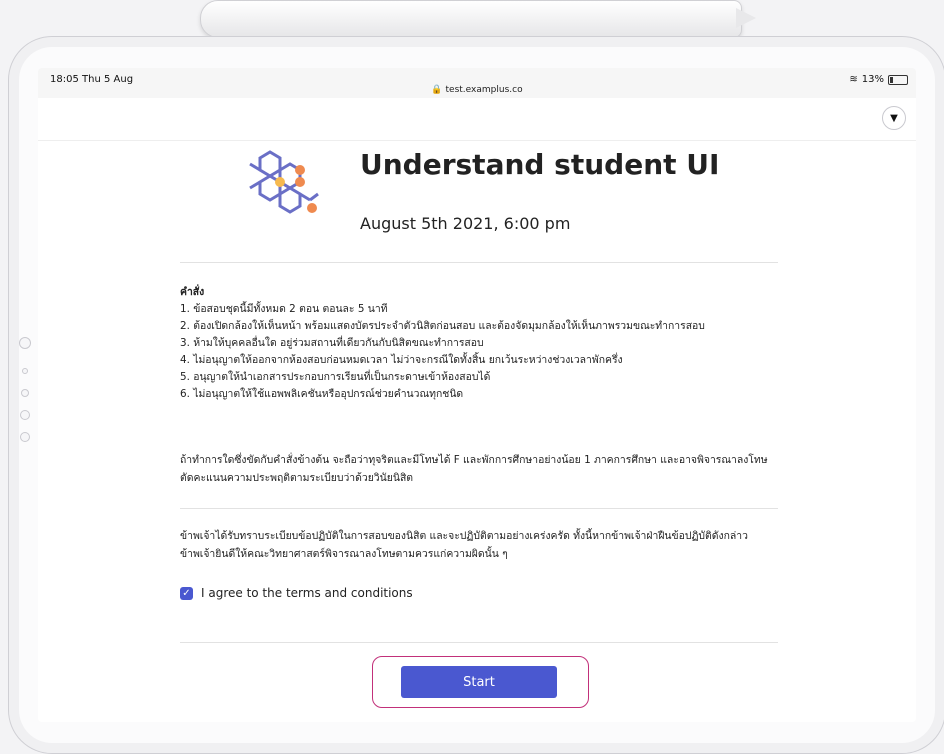 This screenshot has height=754, width=944. I want to click on status-right: ≋ 13%, so click(878, 79).